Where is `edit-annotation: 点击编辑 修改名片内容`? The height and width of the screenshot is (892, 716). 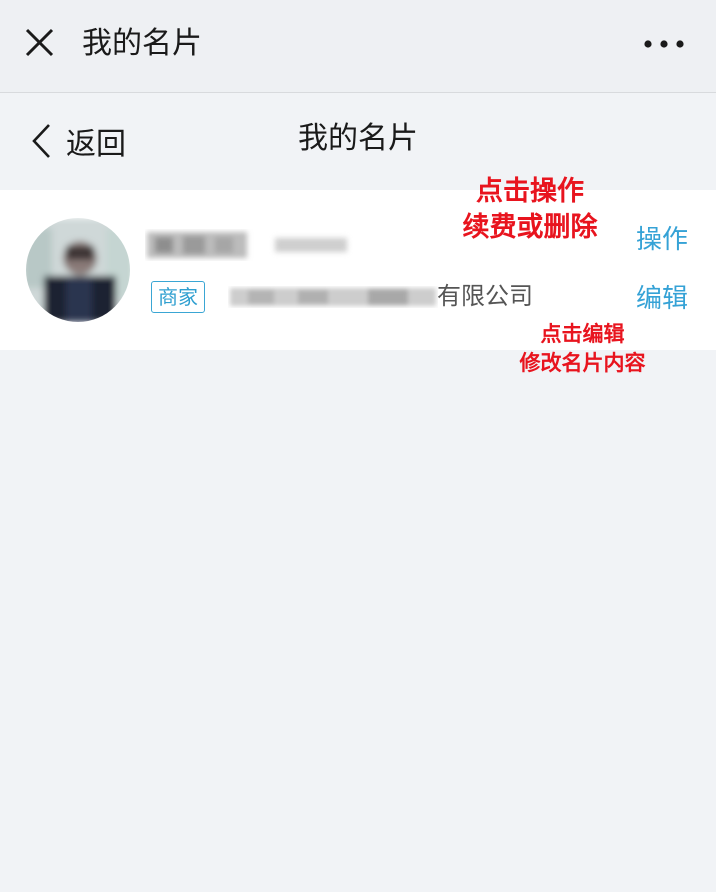 edit-annotation: 点击编辑 修改名片内容 is located at coordinates (582, 349).